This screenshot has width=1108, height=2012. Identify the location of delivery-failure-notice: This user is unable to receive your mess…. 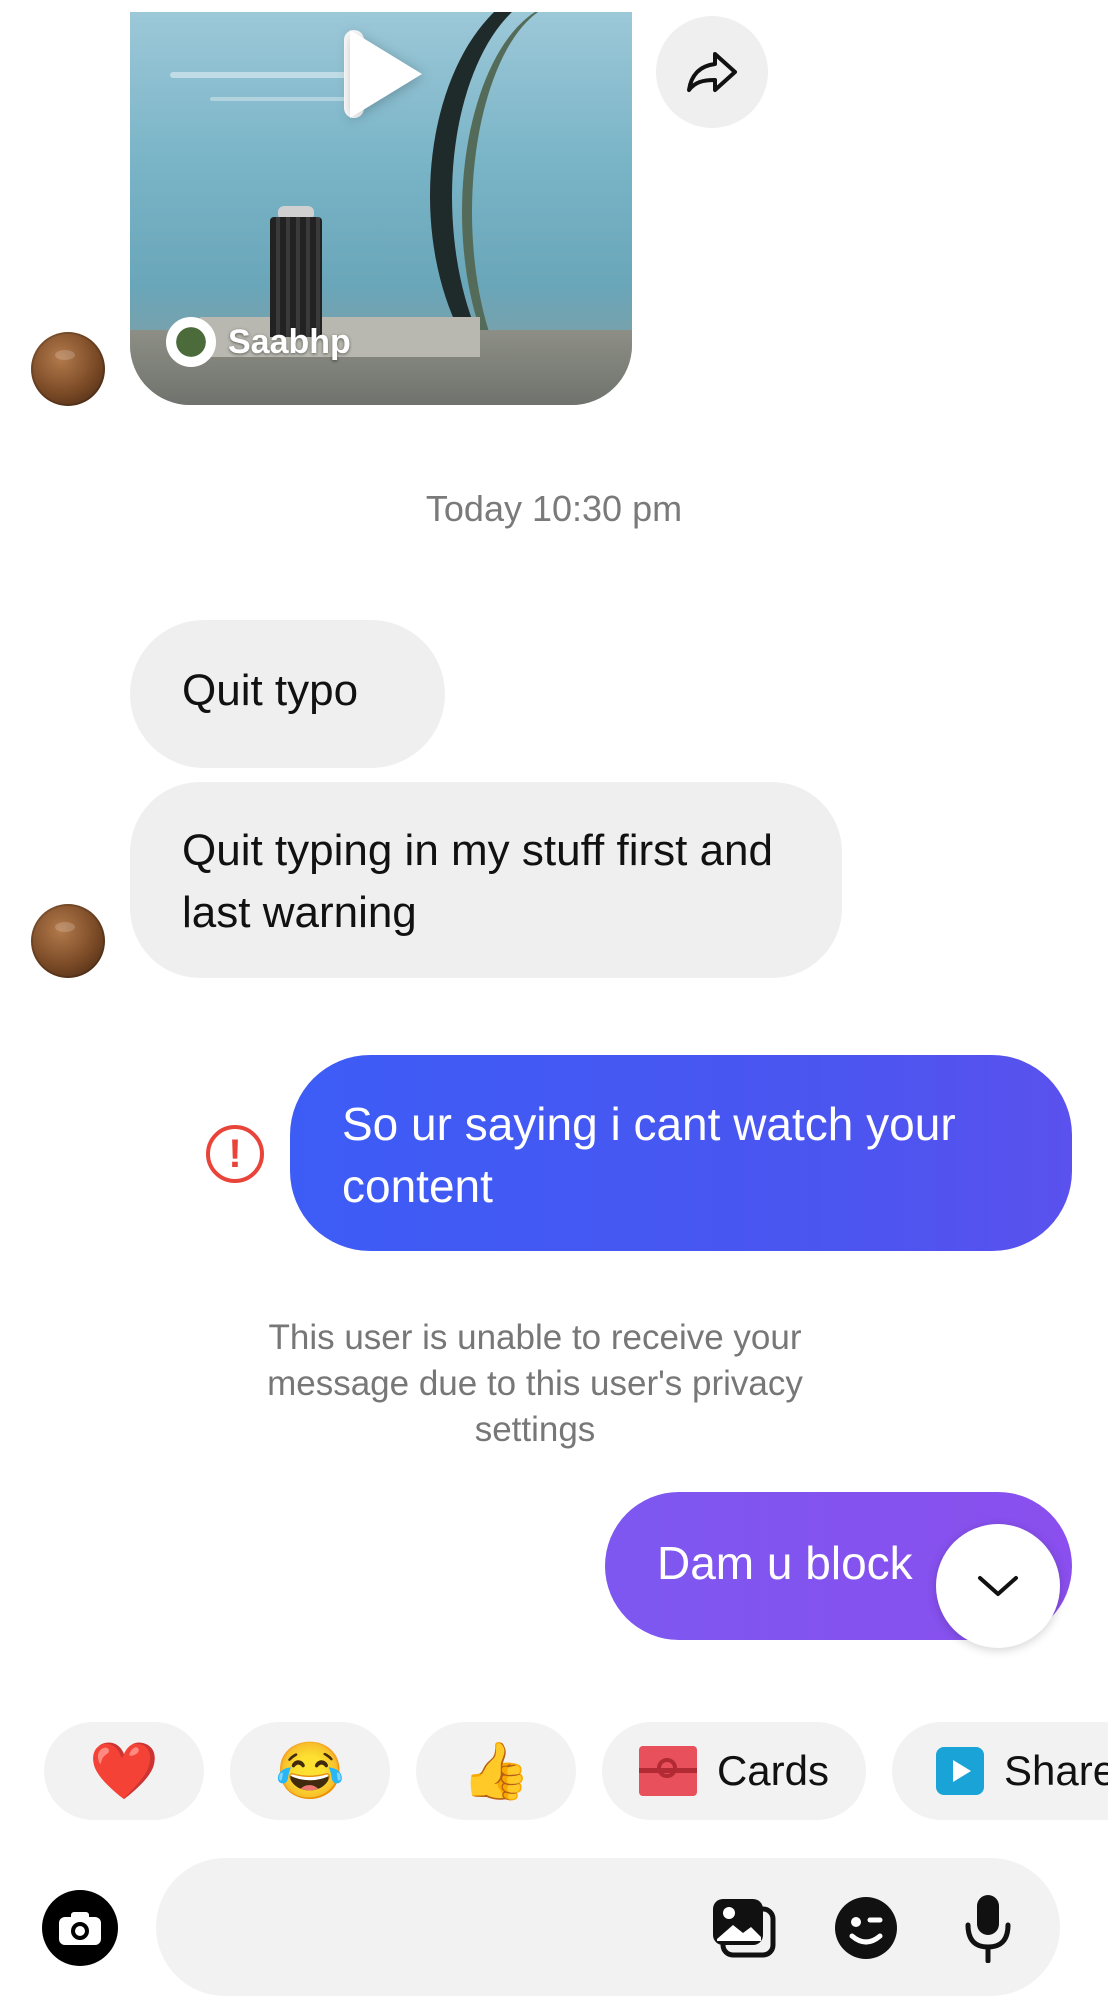
(535, 1383).